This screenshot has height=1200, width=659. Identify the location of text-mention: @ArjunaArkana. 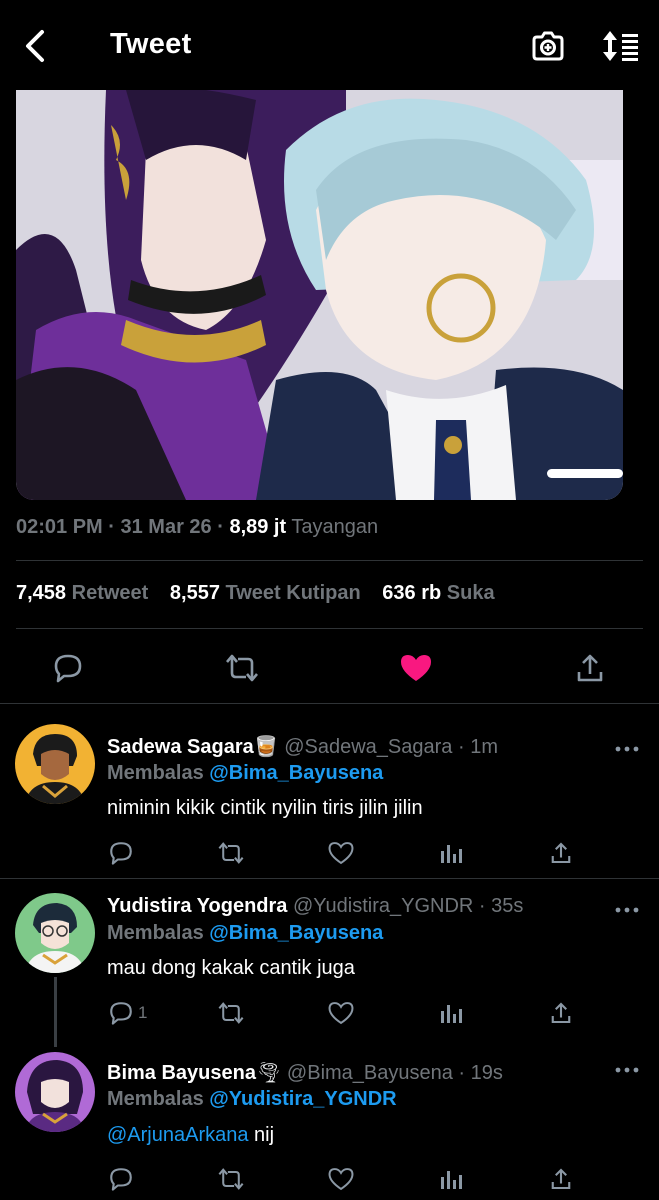
(177, 1135).